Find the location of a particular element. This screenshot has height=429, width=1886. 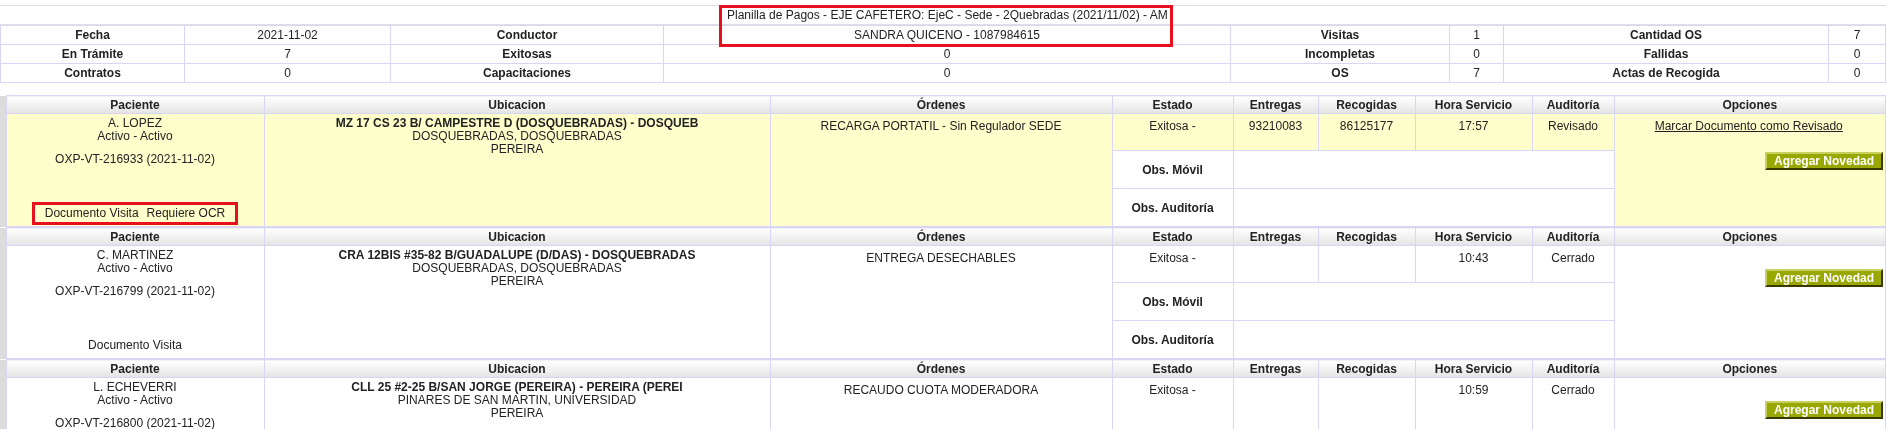

patient-name: C. MARTINEZ is located at coordinates (135, 255).